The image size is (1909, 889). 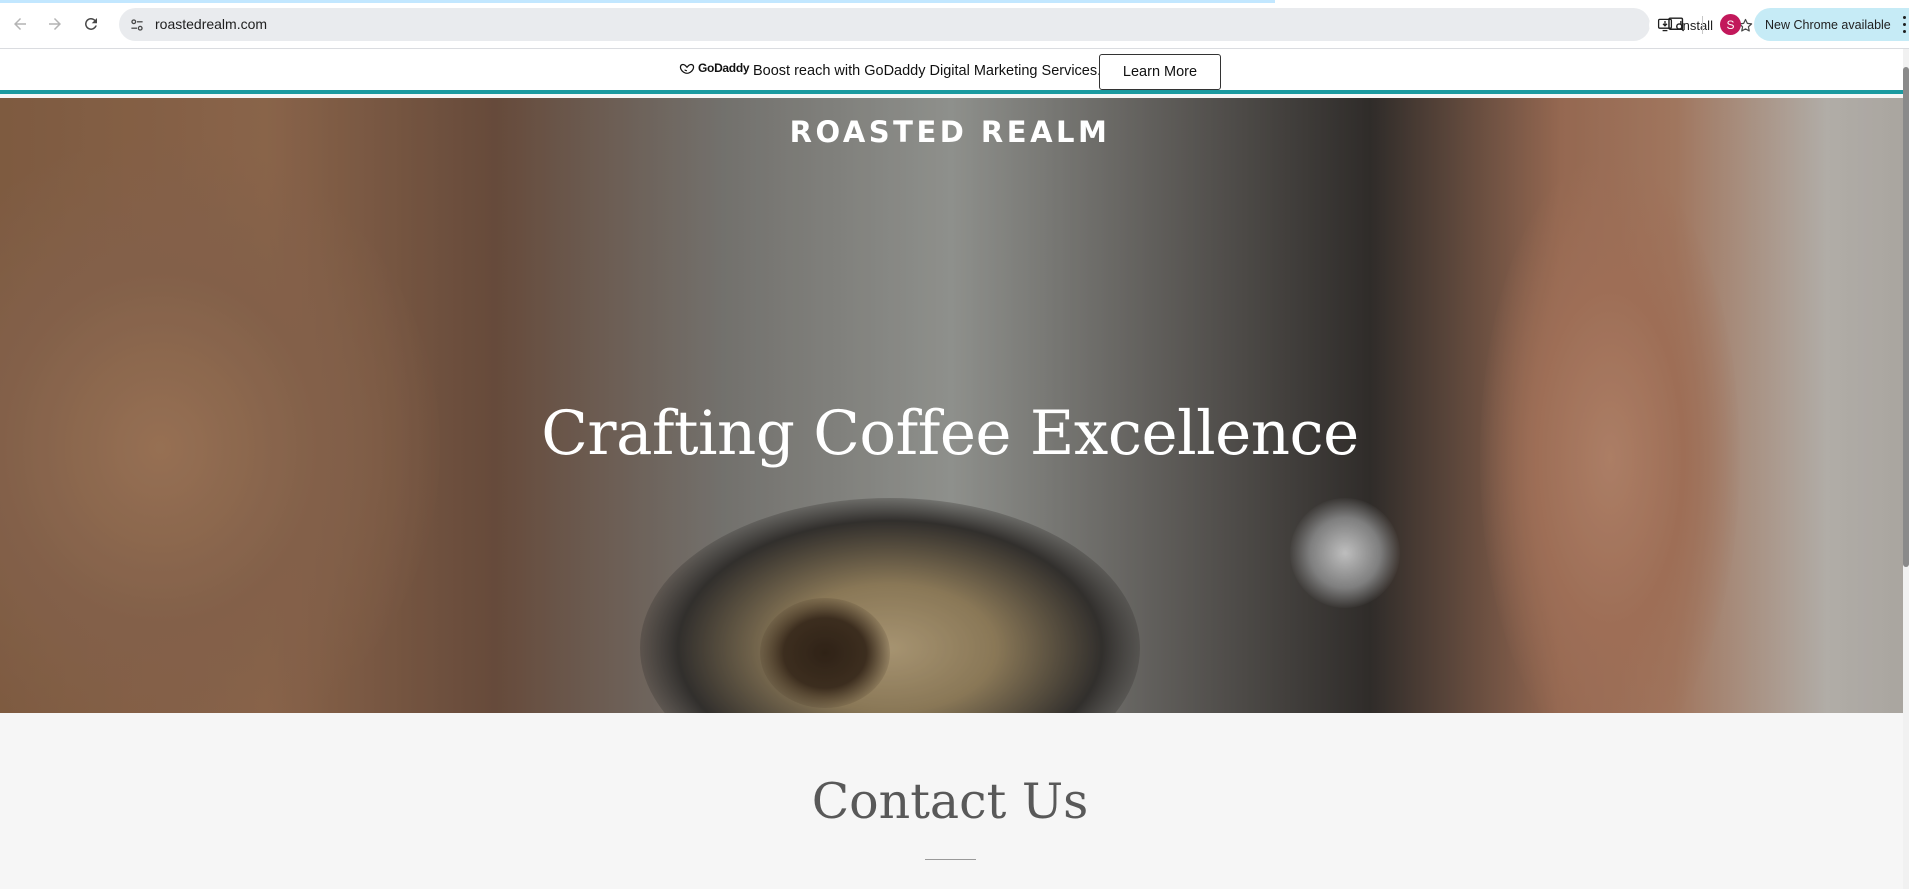 I want to click on url-text: roastedrealm.com, so click(x=211, y=24).